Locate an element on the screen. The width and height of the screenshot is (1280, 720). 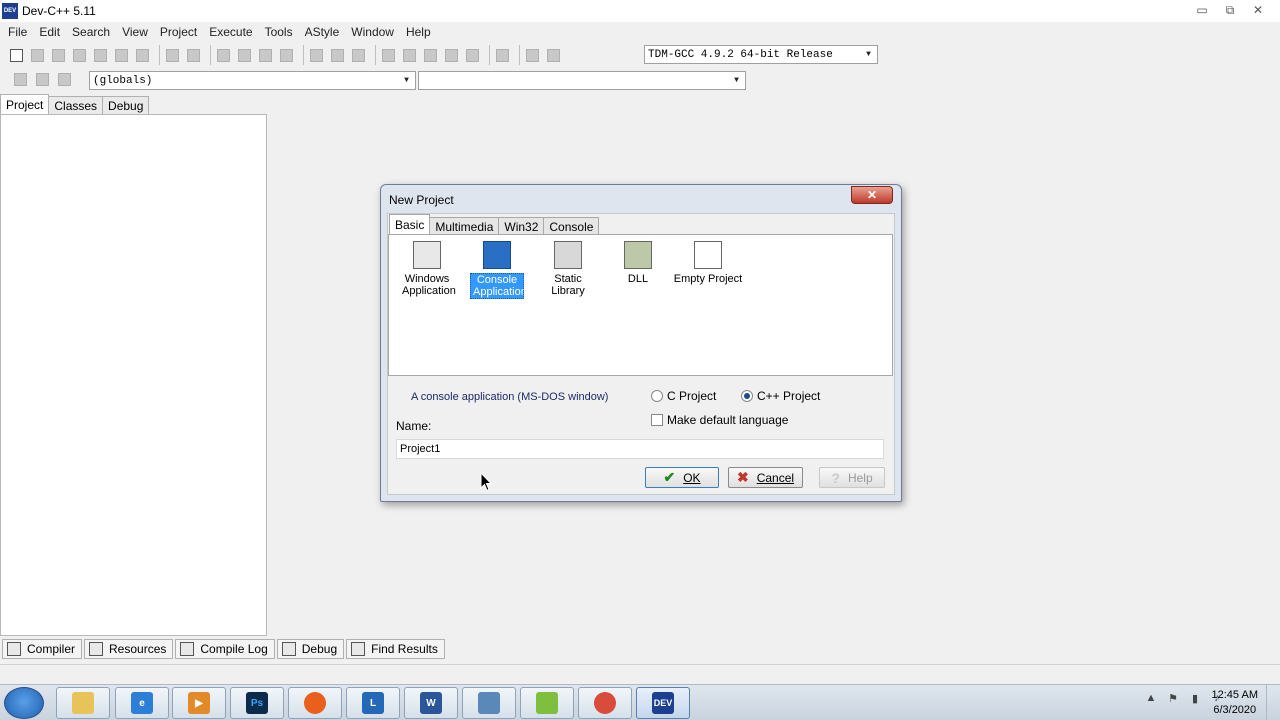
taskbar-app-lync: L is located at coordinates (373, 703).